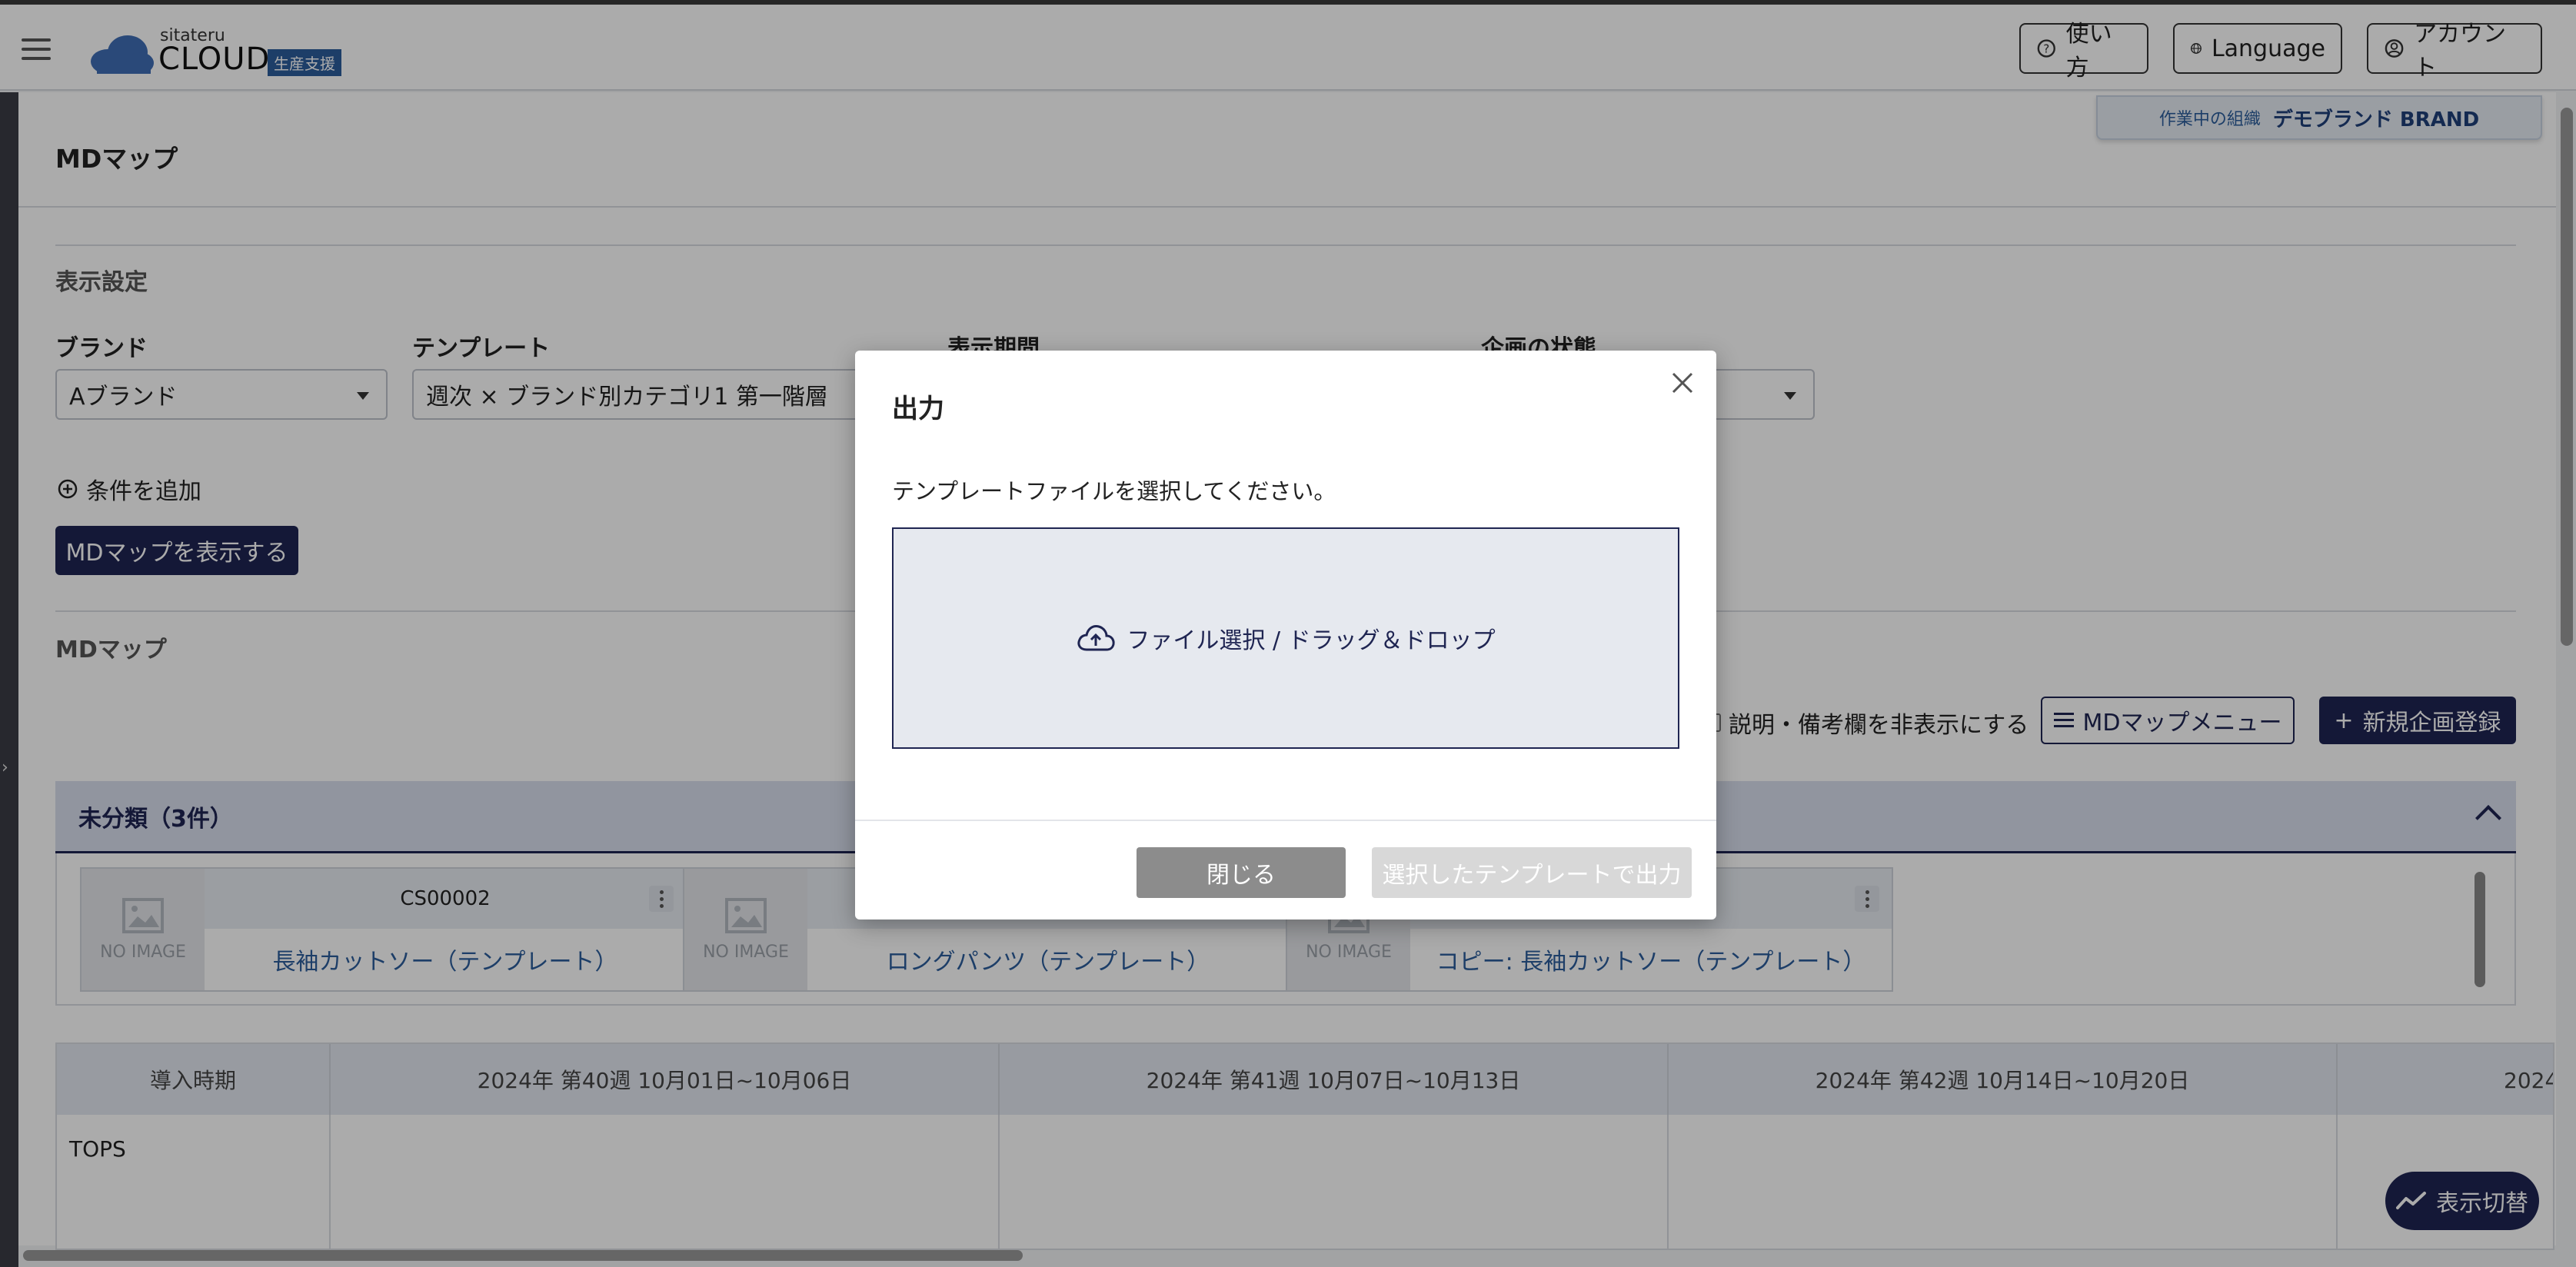  I want to click on close-icon, so click(1682, 383).